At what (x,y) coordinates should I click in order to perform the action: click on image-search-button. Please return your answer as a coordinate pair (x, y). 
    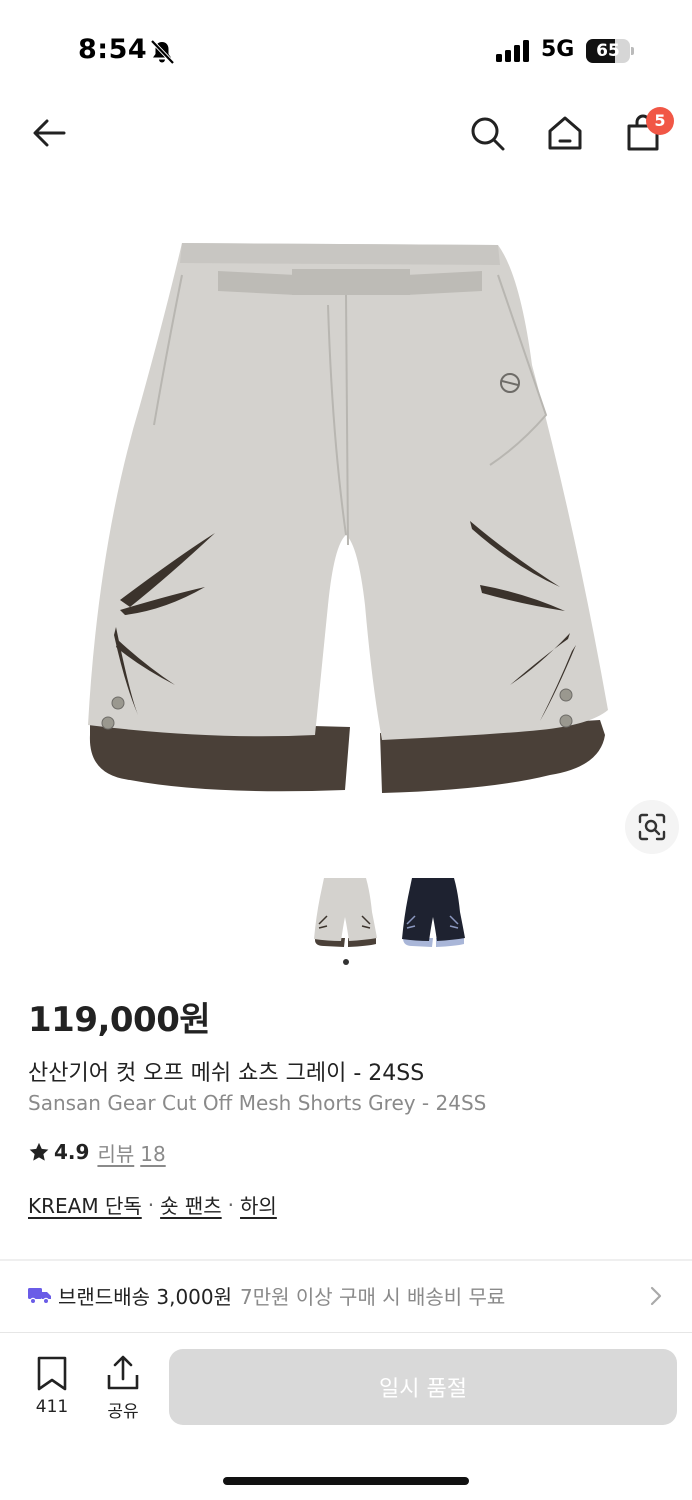
    Looking at the image, I should click on (652, 827).